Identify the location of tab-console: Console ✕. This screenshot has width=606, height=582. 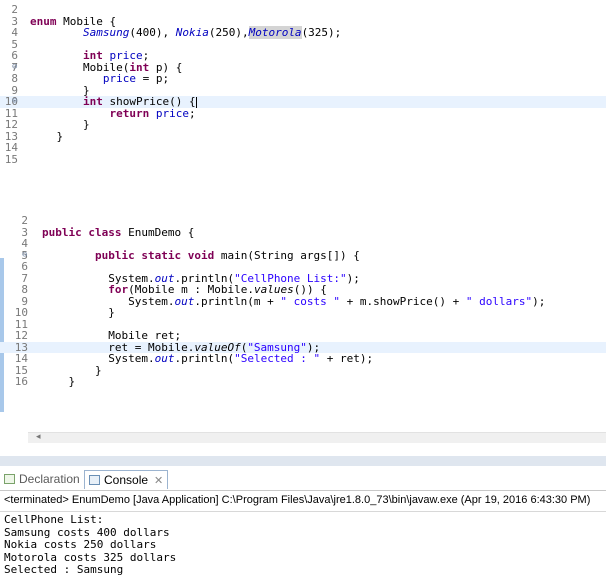
(126, 479).